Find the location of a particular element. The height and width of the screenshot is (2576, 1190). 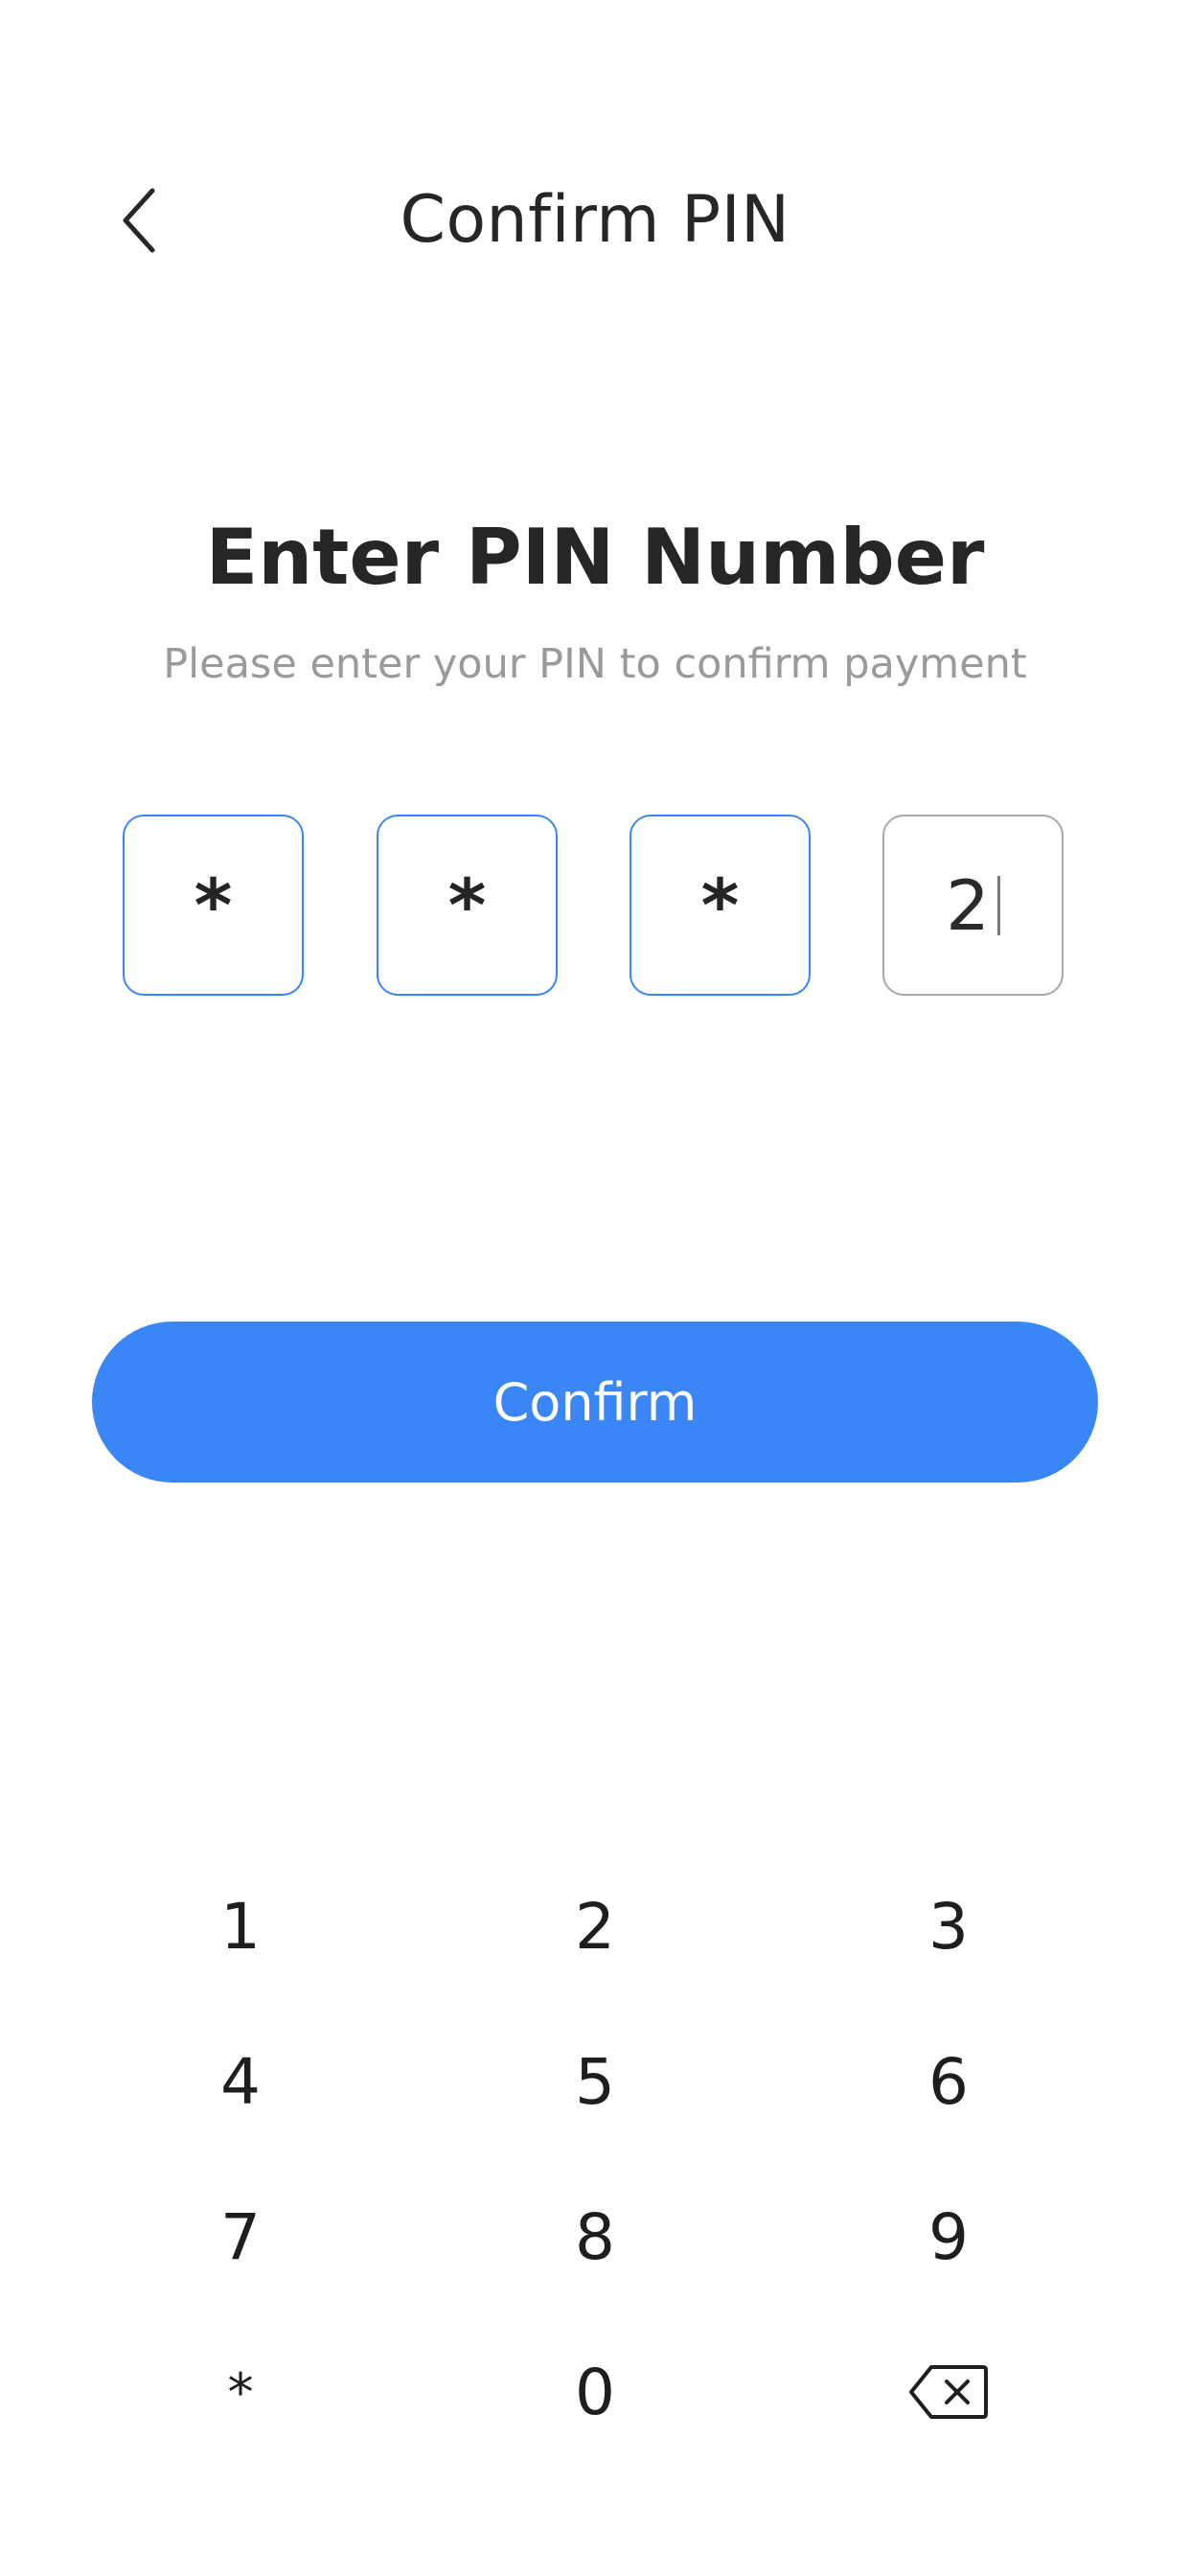

pin-digit-4: 2 is located at coordinates (973, 905).